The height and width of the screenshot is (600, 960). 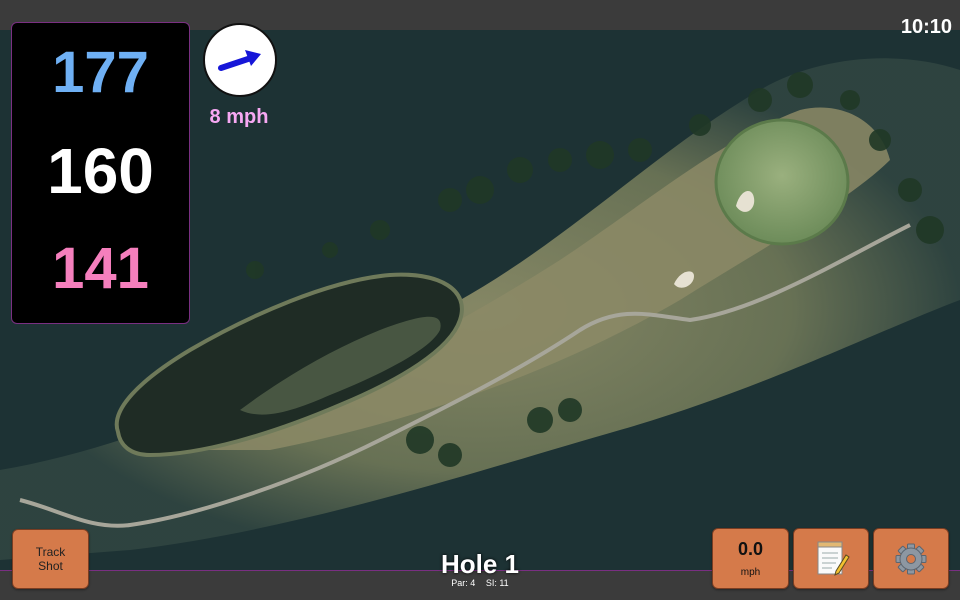 I want to click on speed-display: 0.0 mph, so click(x=750, y=558).